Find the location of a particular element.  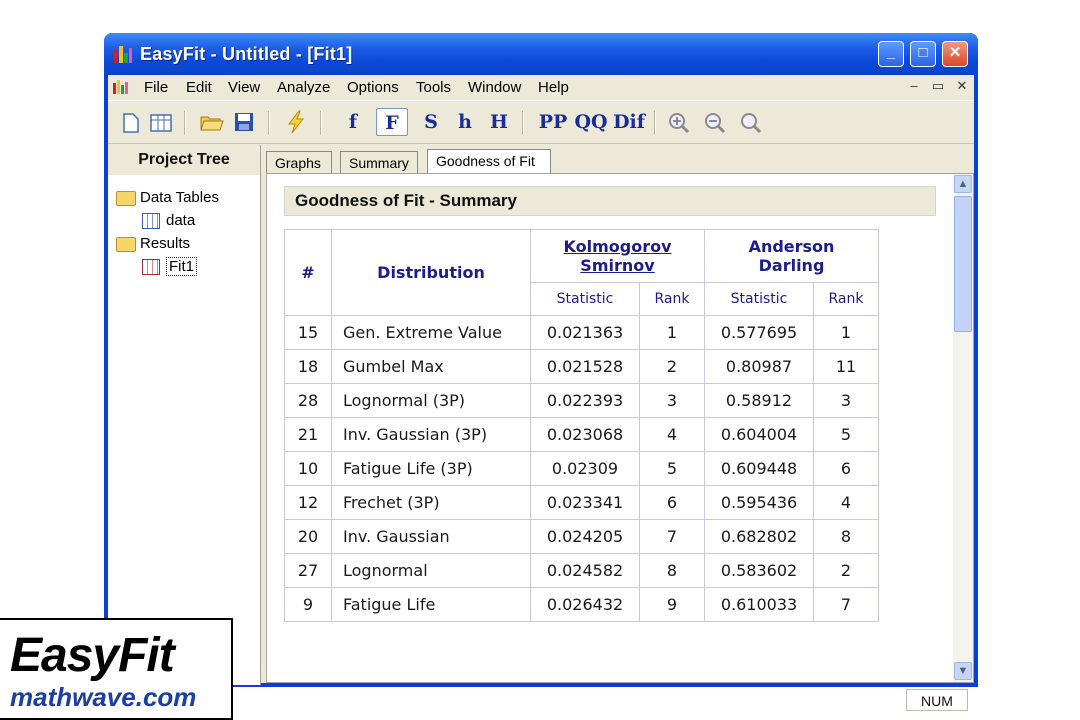

col-header-ks: Kolmogorov Smirnov is located at coordinates (617, 256).